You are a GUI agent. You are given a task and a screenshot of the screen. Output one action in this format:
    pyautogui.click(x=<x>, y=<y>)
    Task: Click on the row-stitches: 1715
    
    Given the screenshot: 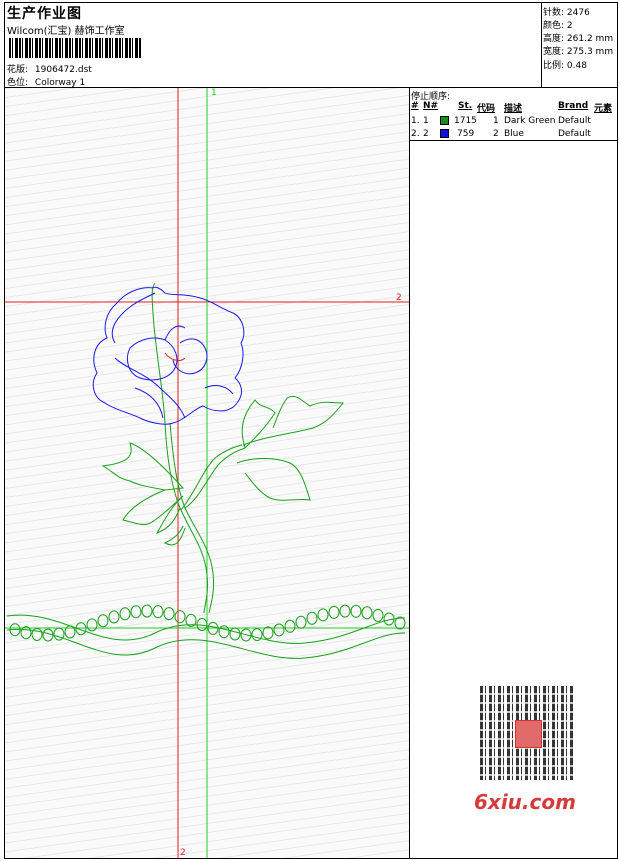 What is the action you would take?
    pyautogui.click(x=465, y=121)
    